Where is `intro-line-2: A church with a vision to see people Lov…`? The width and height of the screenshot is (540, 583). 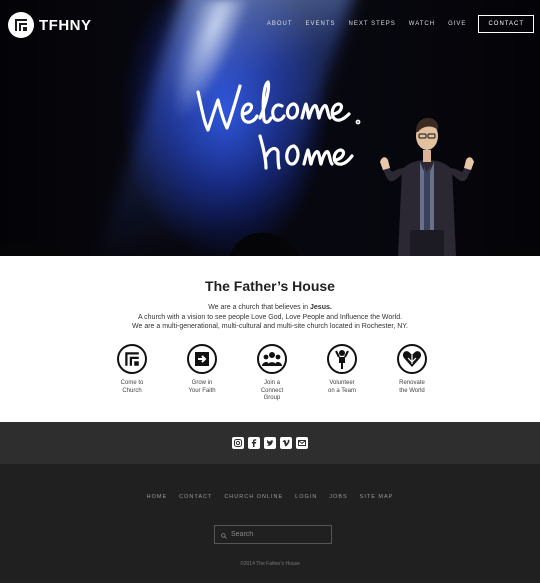 intro-line-2: A church with a vision to see people Lov… is located at coordinates (270, 317).